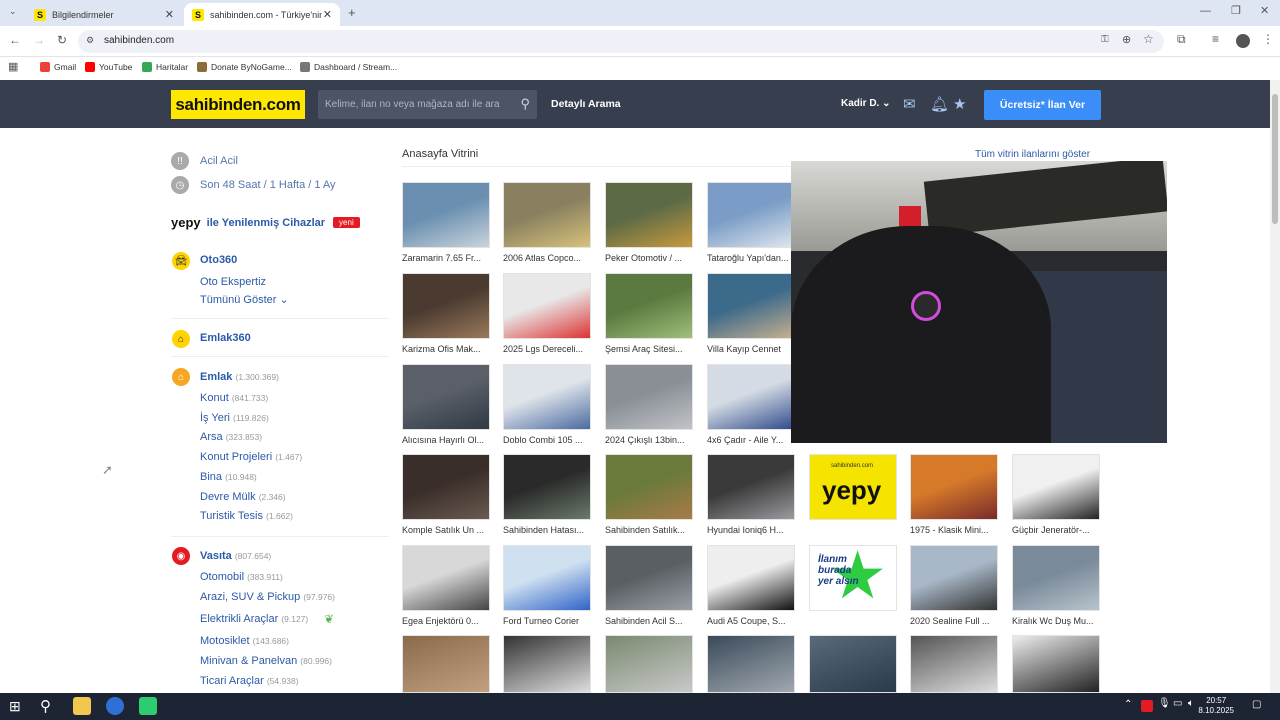 The width and height of the screenshot is (1280, 720). Describe the element at coordinates (225, 338) in the screenshot. I see `sidebar-emlak360: Emlak360` at that location.